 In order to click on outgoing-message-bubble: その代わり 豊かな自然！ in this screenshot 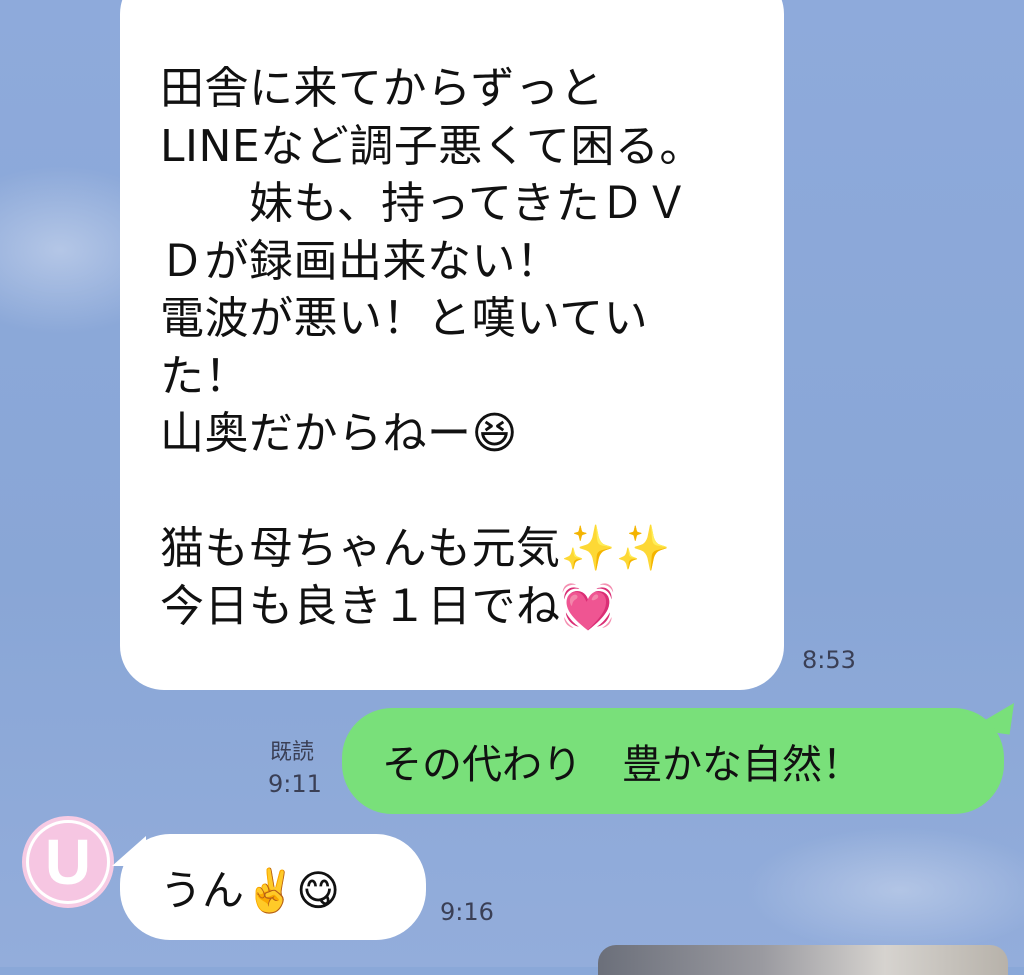, I will do `click(673, 761)`.